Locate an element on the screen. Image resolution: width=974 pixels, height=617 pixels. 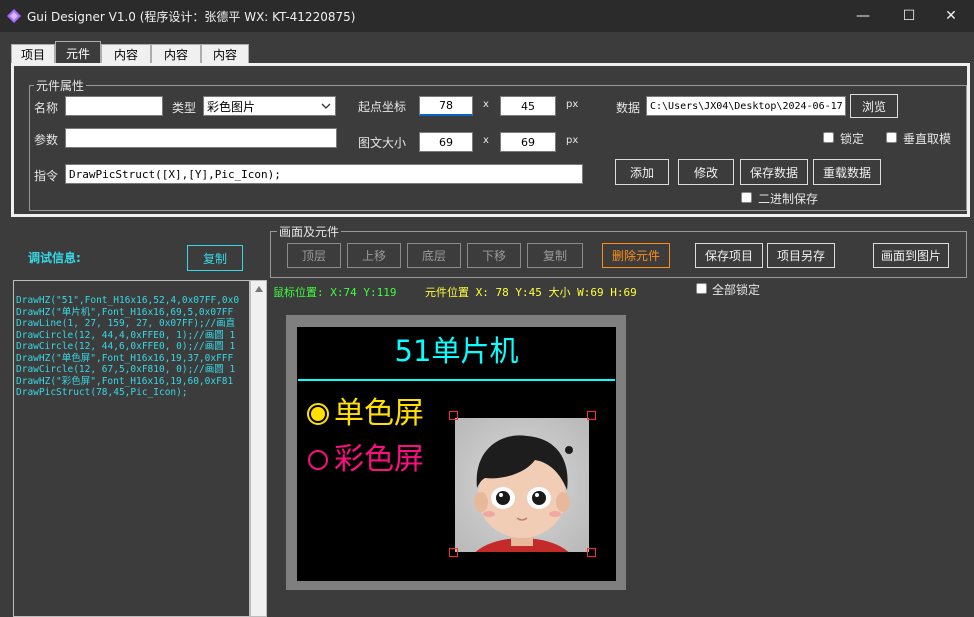
tab-project: 项目 is located at coordinates (33, 54).